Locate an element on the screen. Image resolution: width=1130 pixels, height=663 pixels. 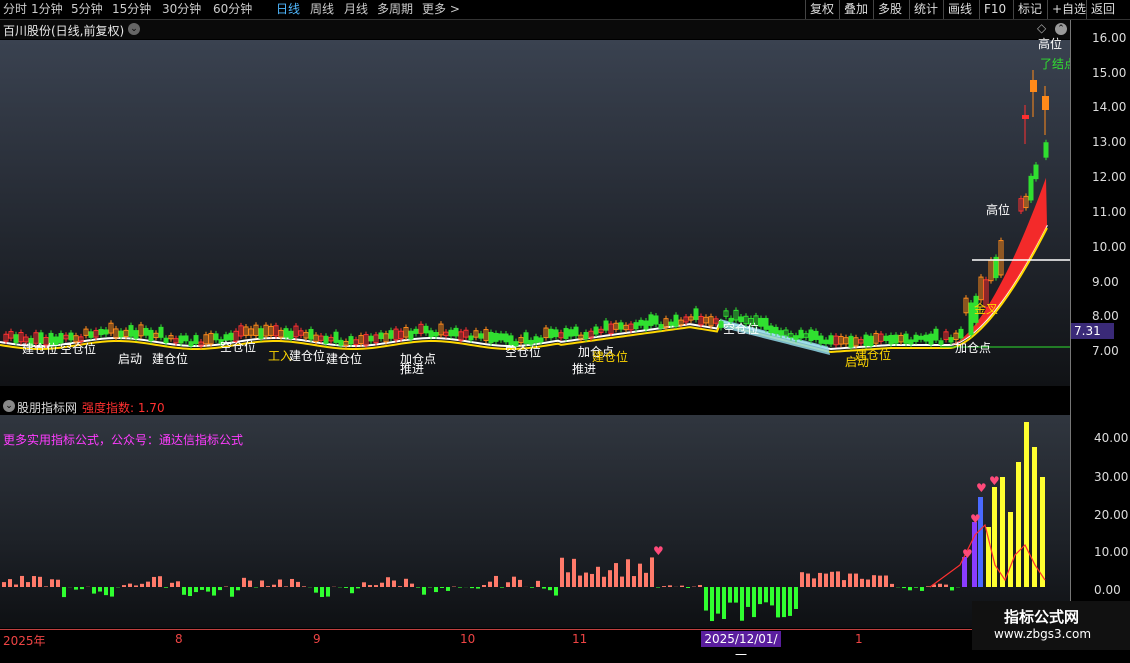
indicator-name: 股朋指标网 is located at coordinates (47, 407).